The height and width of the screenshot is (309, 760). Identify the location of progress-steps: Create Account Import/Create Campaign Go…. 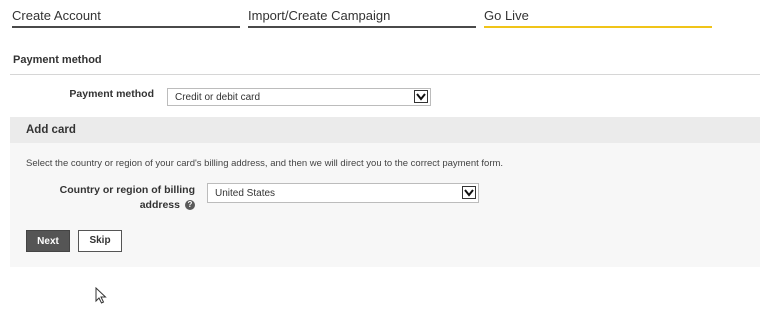
(362, 17).